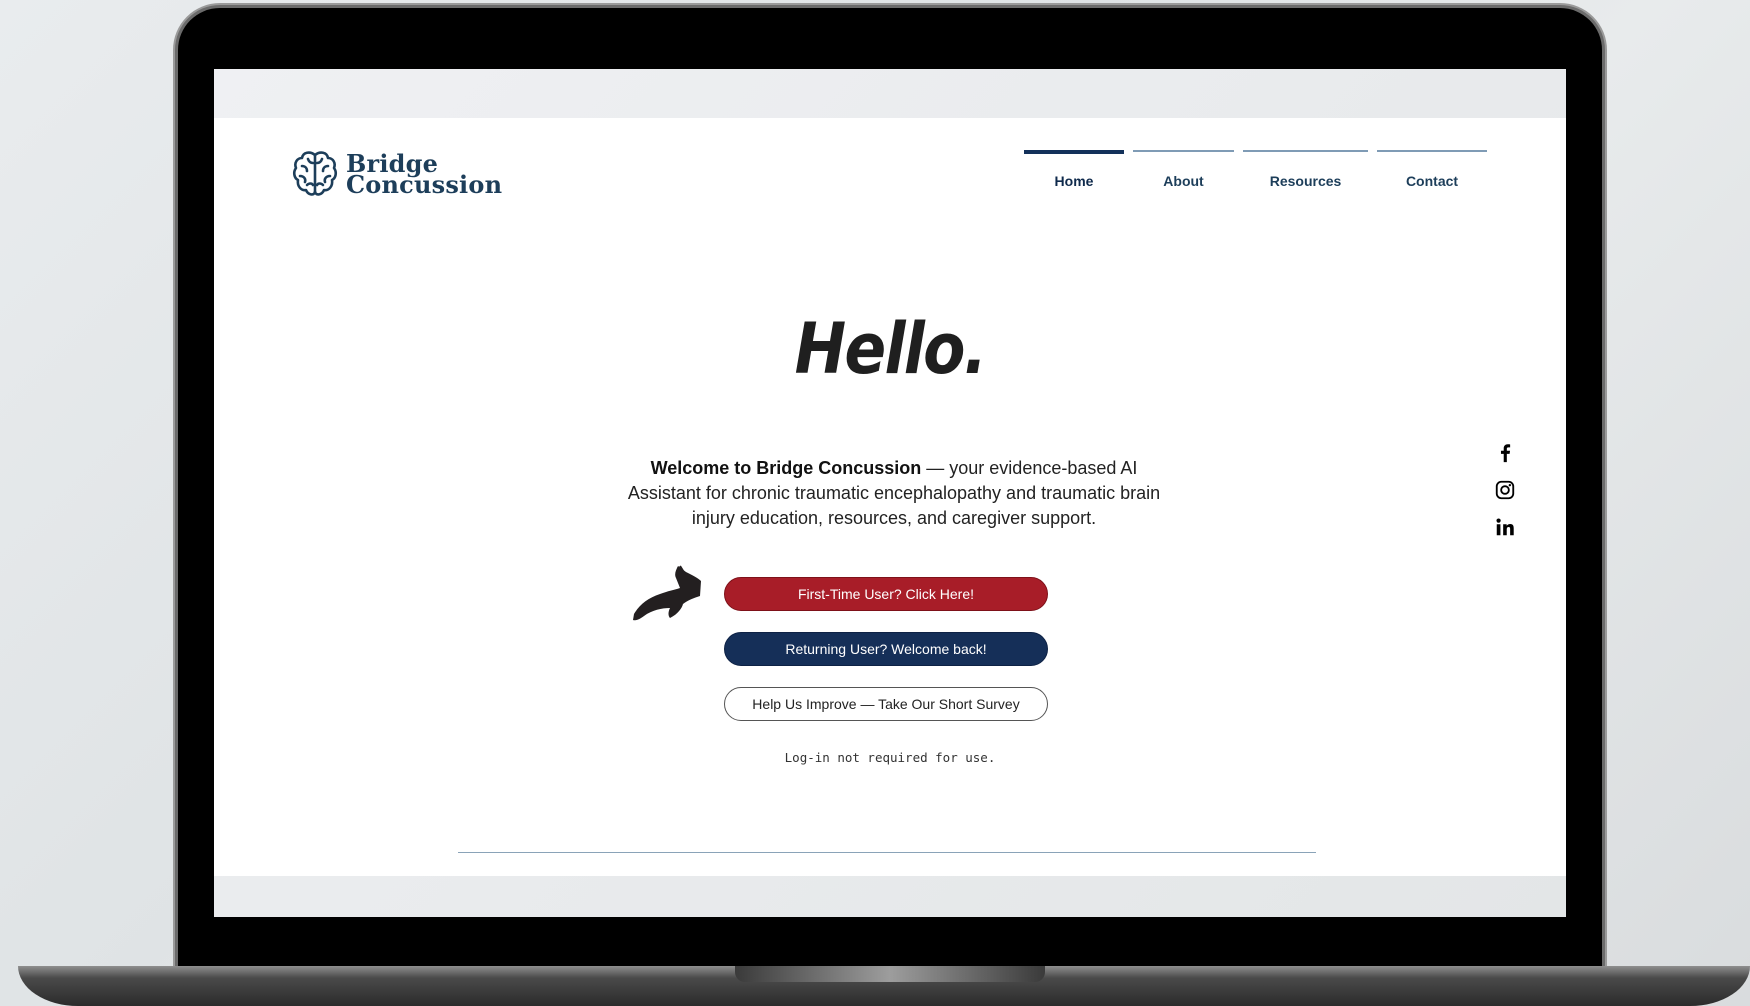 The height and width of the screenshot is (1006, 1750). Describe the element at coordinates (1074, 169) in the screenshot. I see `nav-item-home: Home` at that location.